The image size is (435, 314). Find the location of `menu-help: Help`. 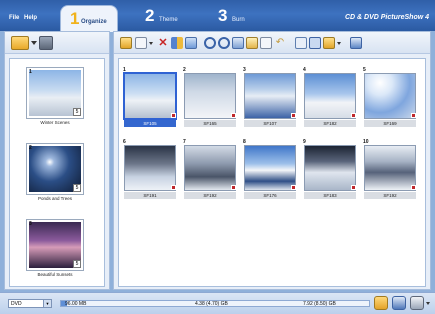

menu-help: Help is located at coordinates (30, 18).